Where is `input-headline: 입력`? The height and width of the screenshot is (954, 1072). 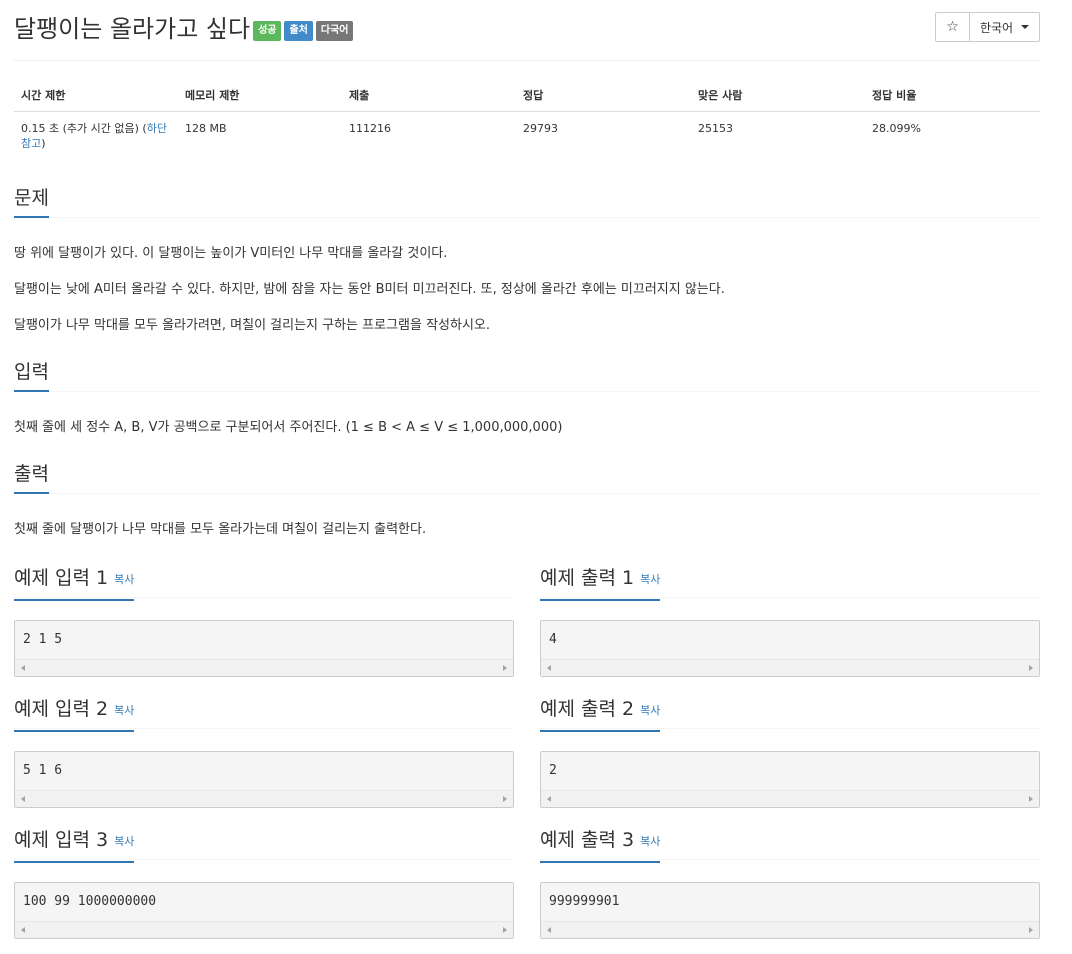 input-headline: 입력 is located at coordinates (527, 374).